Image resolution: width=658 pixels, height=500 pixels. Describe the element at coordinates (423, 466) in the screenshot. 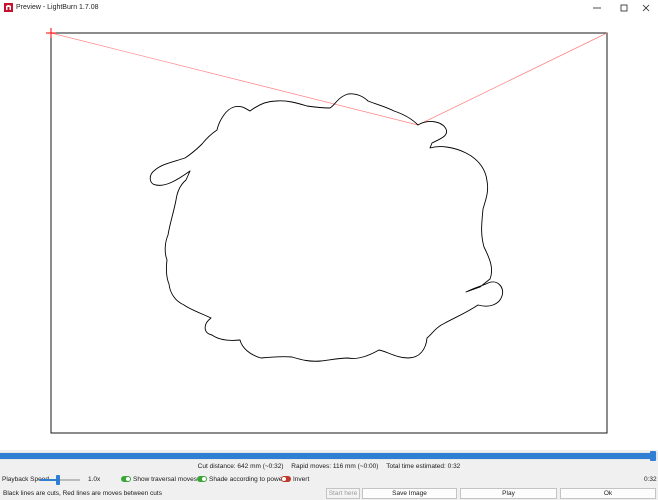

I see `total-time: Total time estimated: 0:32` at that location.